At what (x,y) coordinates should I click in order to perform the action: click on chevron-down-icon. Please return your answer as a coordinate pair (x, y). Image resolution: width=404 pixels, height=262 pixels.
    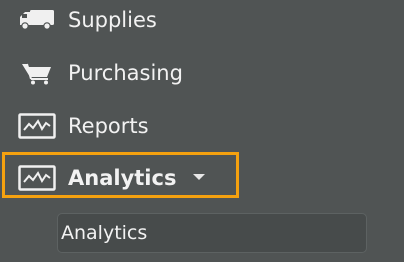
    Looking at the image, I should click on (199, 177).